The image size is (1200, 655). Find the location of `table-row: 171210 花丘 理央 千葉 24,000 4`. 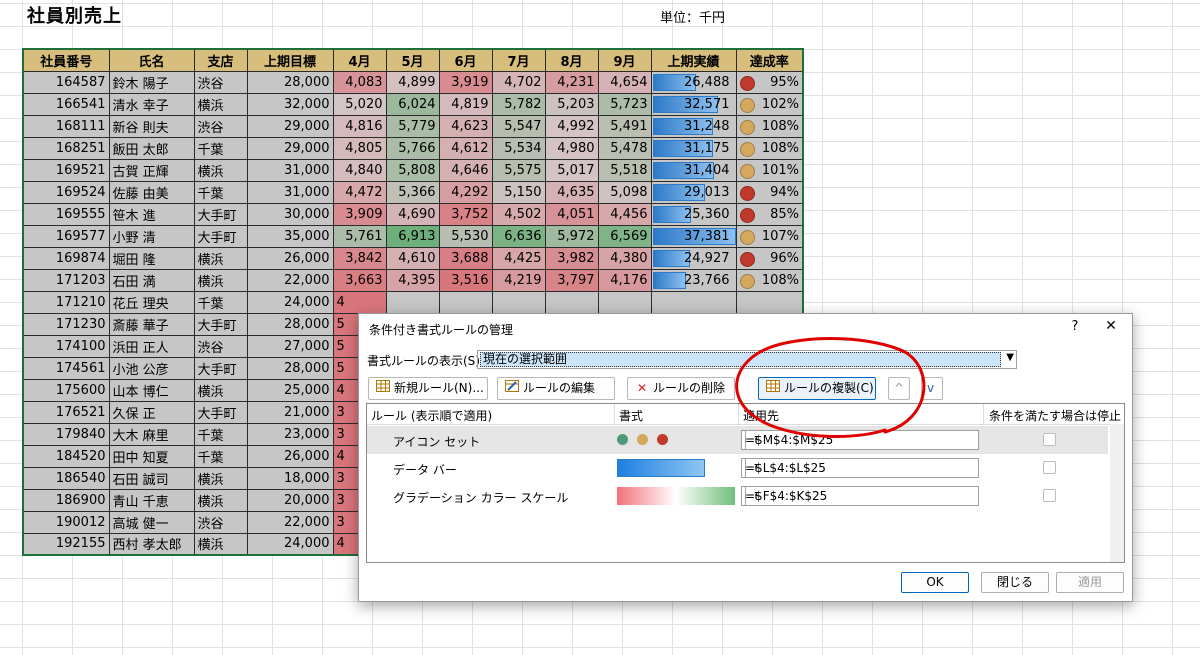

table-row: 171210 花丘 理央 千葉 24,000 4 is located at coordinates (413, 302).